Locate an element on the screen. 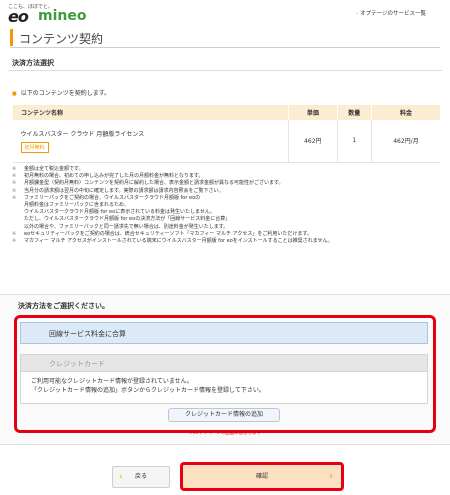 This screenshot has height=495, width=450. confirm-button: 確認 › is located at coordinates (262, 476).